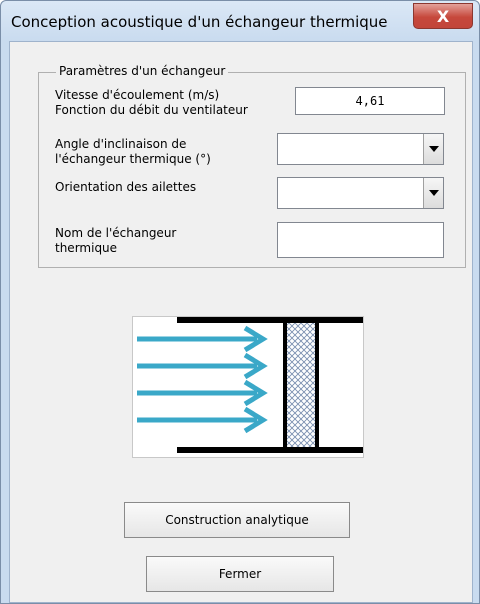 This screenshot has width=480, height=604. What do you see at coordinates (270, 450) in the screenshot?
I see `bottom-duct-wall` at bounding box center [270, 450].